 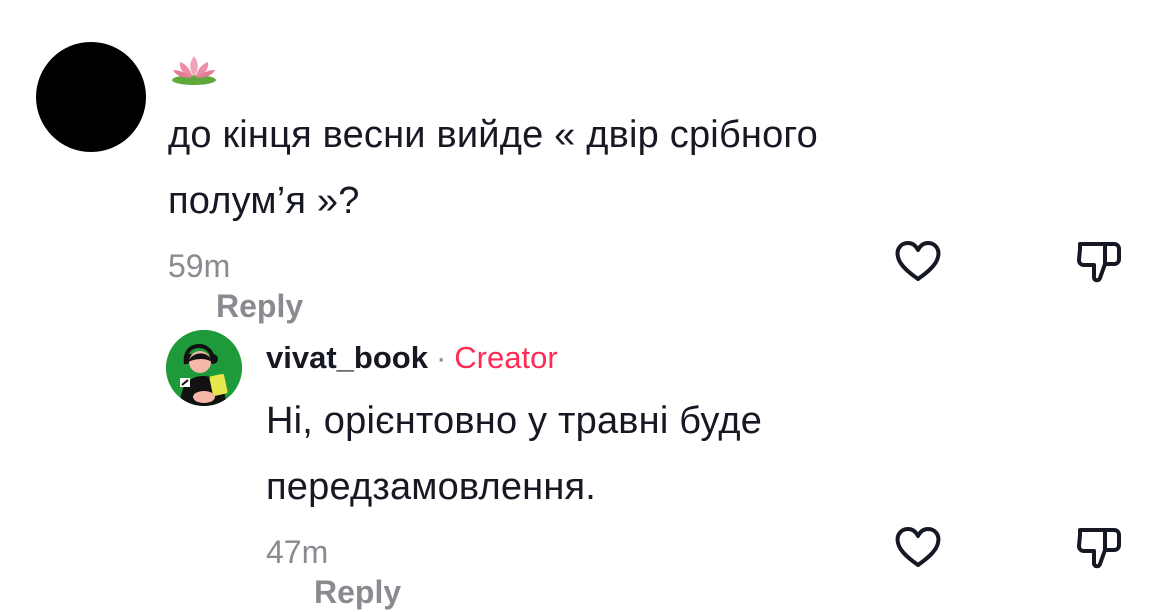 I want to click on reply-meta: 47m Reply, so click(x=333, y=572).